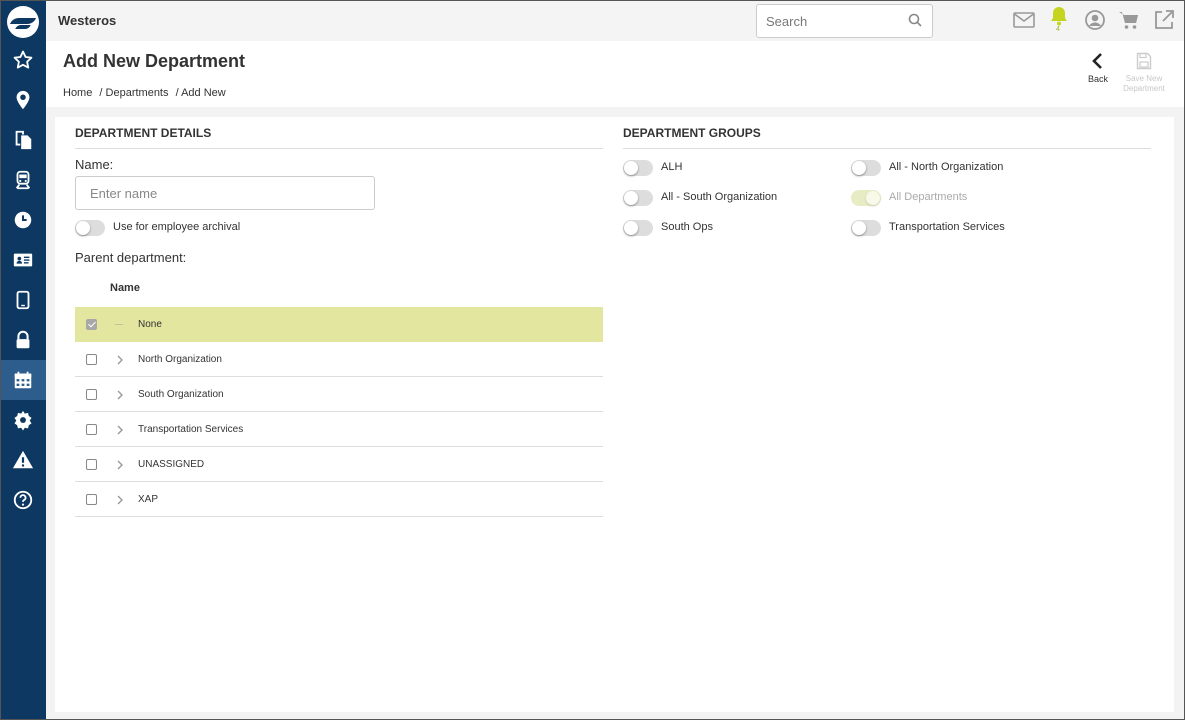  I want to click on train-icon, so click(23, 180).